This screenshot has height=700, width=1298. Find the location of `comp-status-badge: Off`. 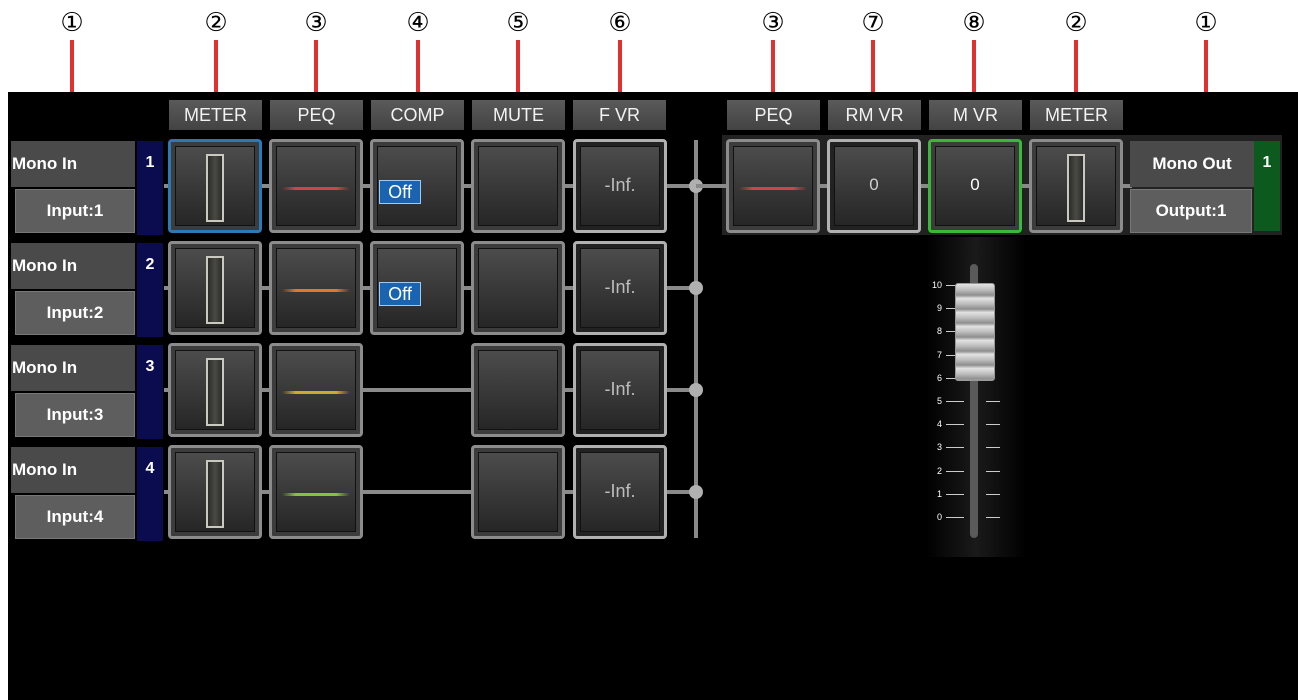

comp-status-badge: Off is located at coordinates (400, 294).